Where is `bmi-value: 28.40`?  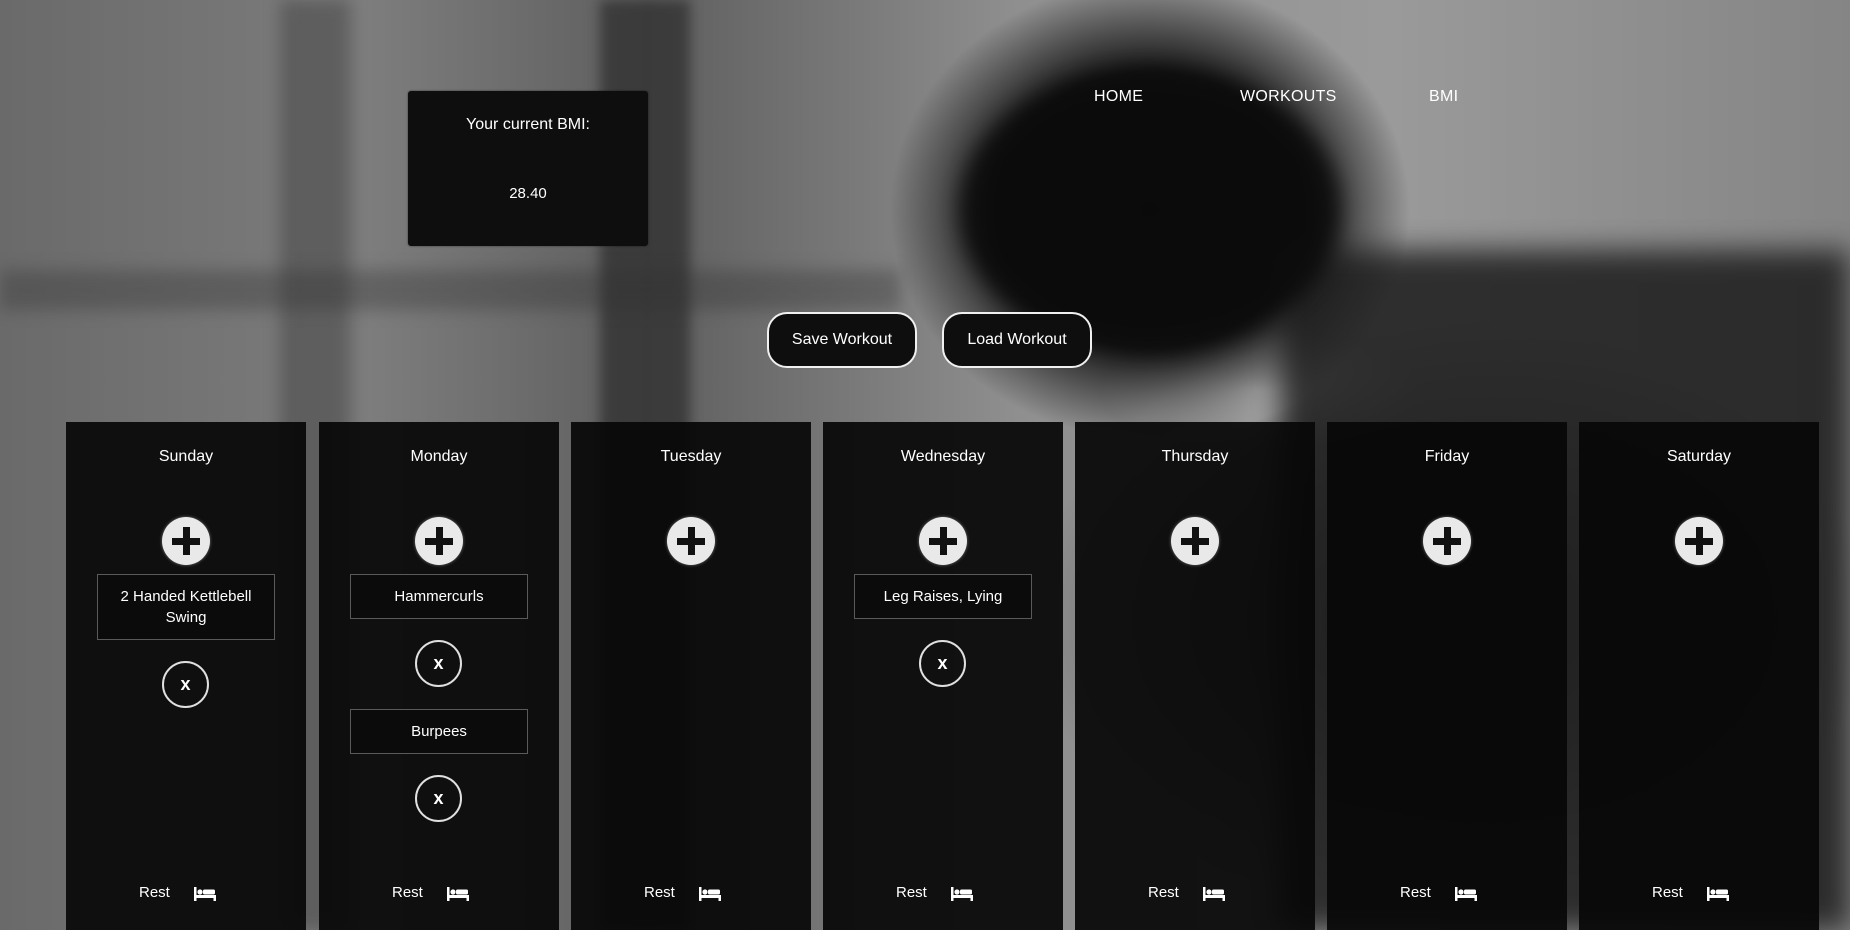
bmi-value: 28.40 is located at coordinates (528, 193).